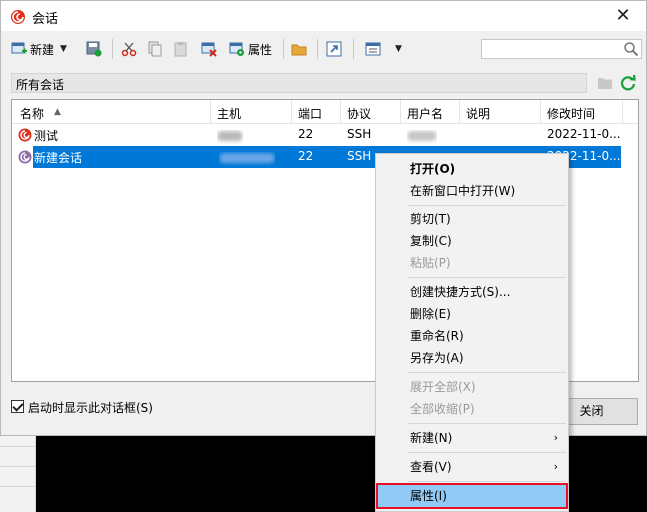 The height and width of the screenshot is (512, 647). Describe the element at coordinates (478, 113) in the screenshot. I see `column-header-description: 说明` at that location.